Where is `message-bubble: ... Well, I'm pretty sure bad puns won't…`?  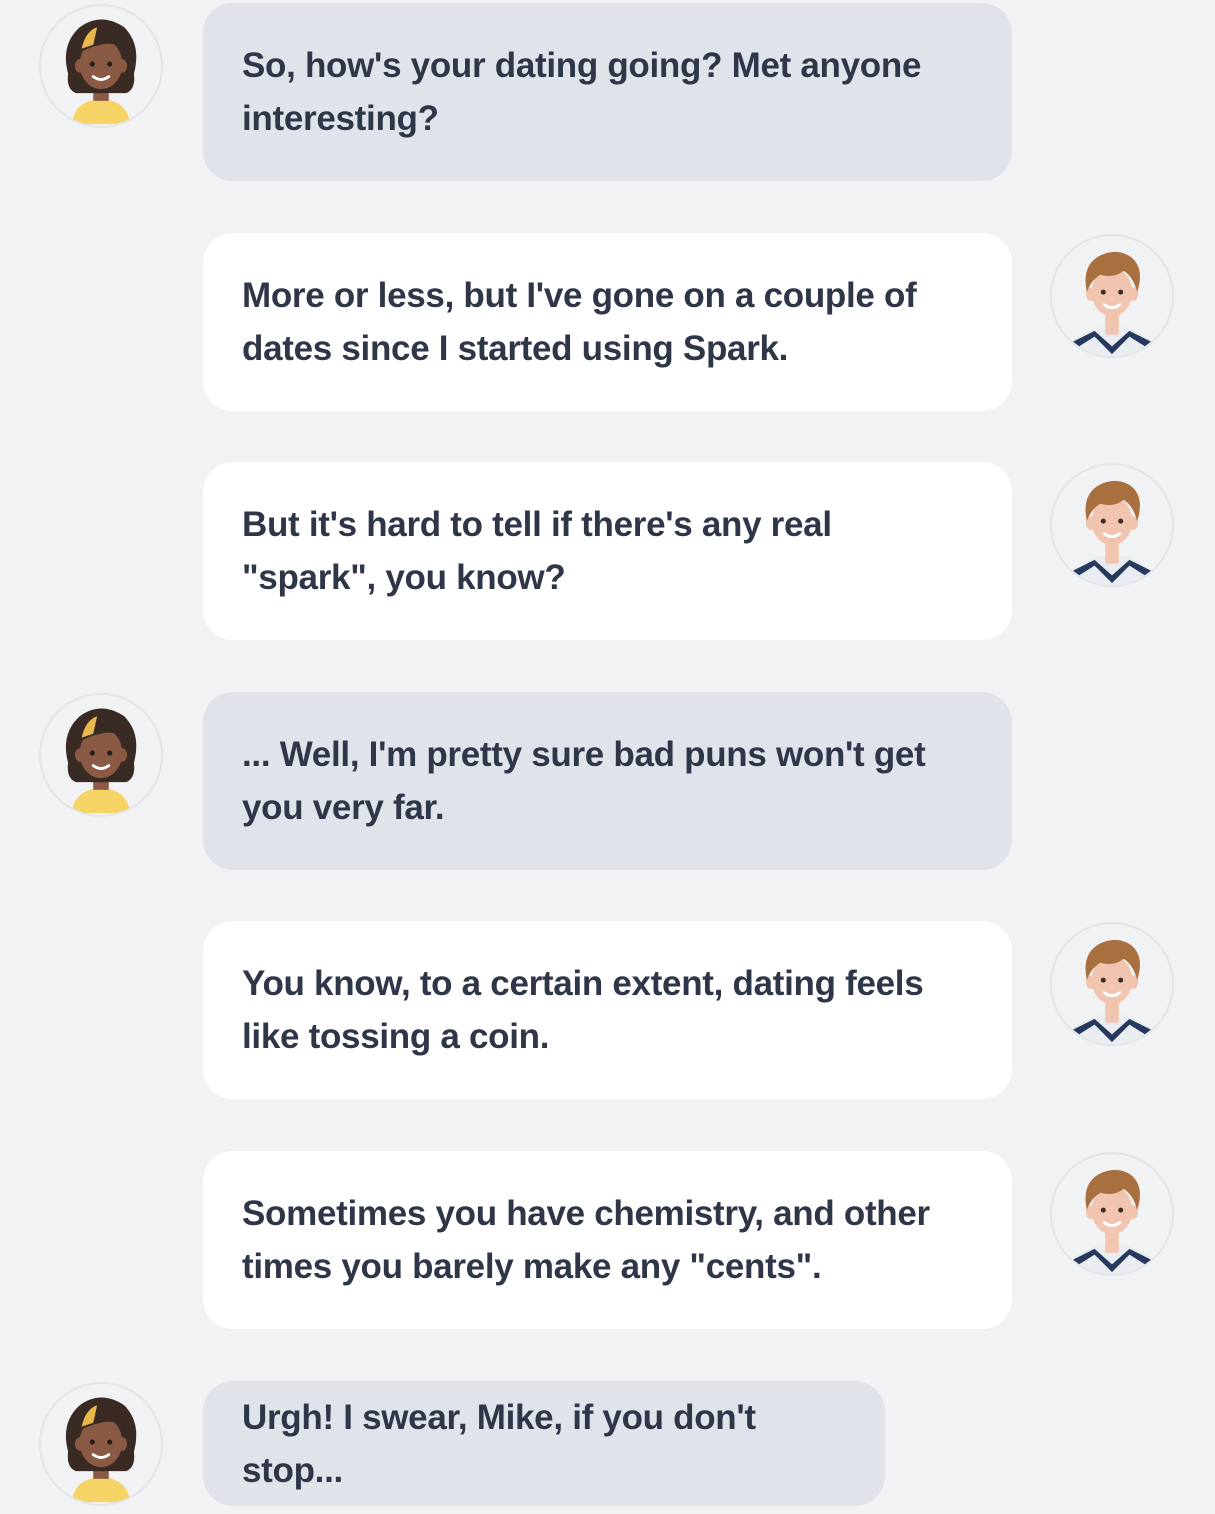 message-bubble: ... Well, I'm pretty sure bad puns won't… is located at coordinates (607, 781).